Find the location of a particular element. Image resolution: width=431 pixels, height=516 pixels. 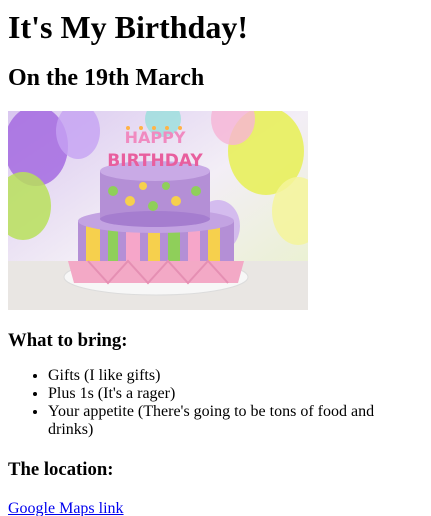

bring-heading: What to bring: is located at coordinates (68, 340).